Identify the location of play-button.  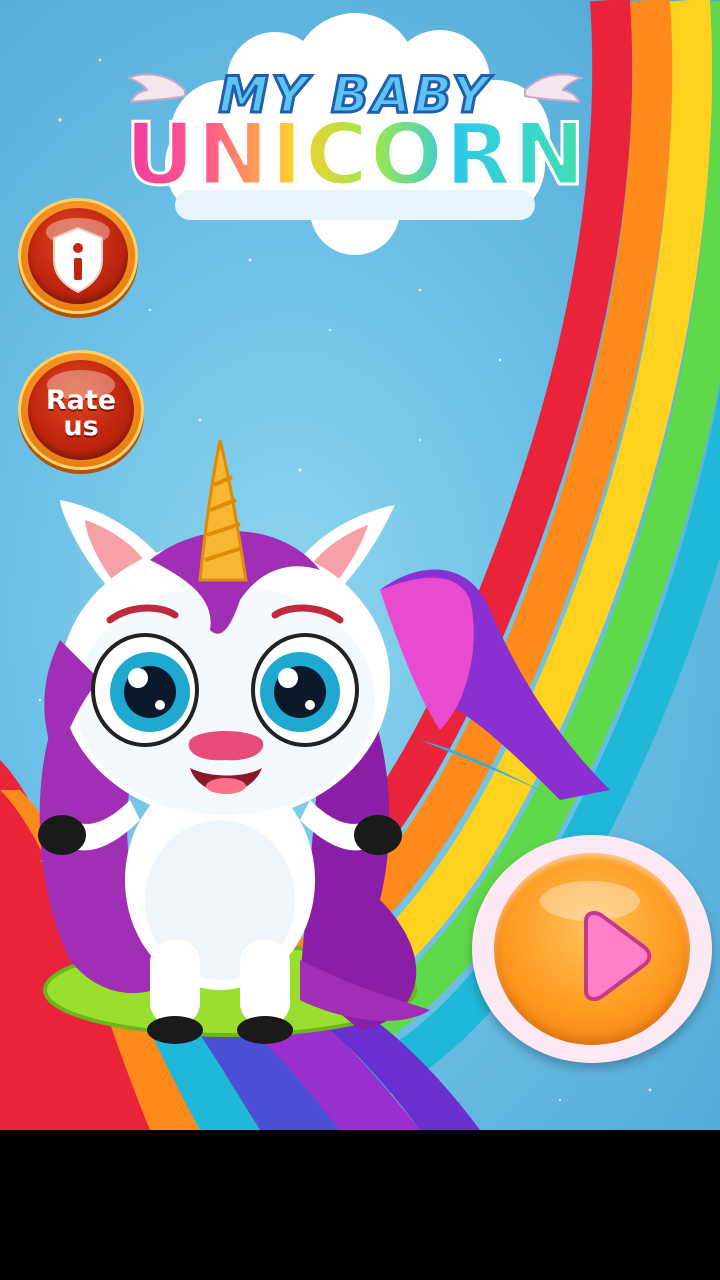
(592, 949).